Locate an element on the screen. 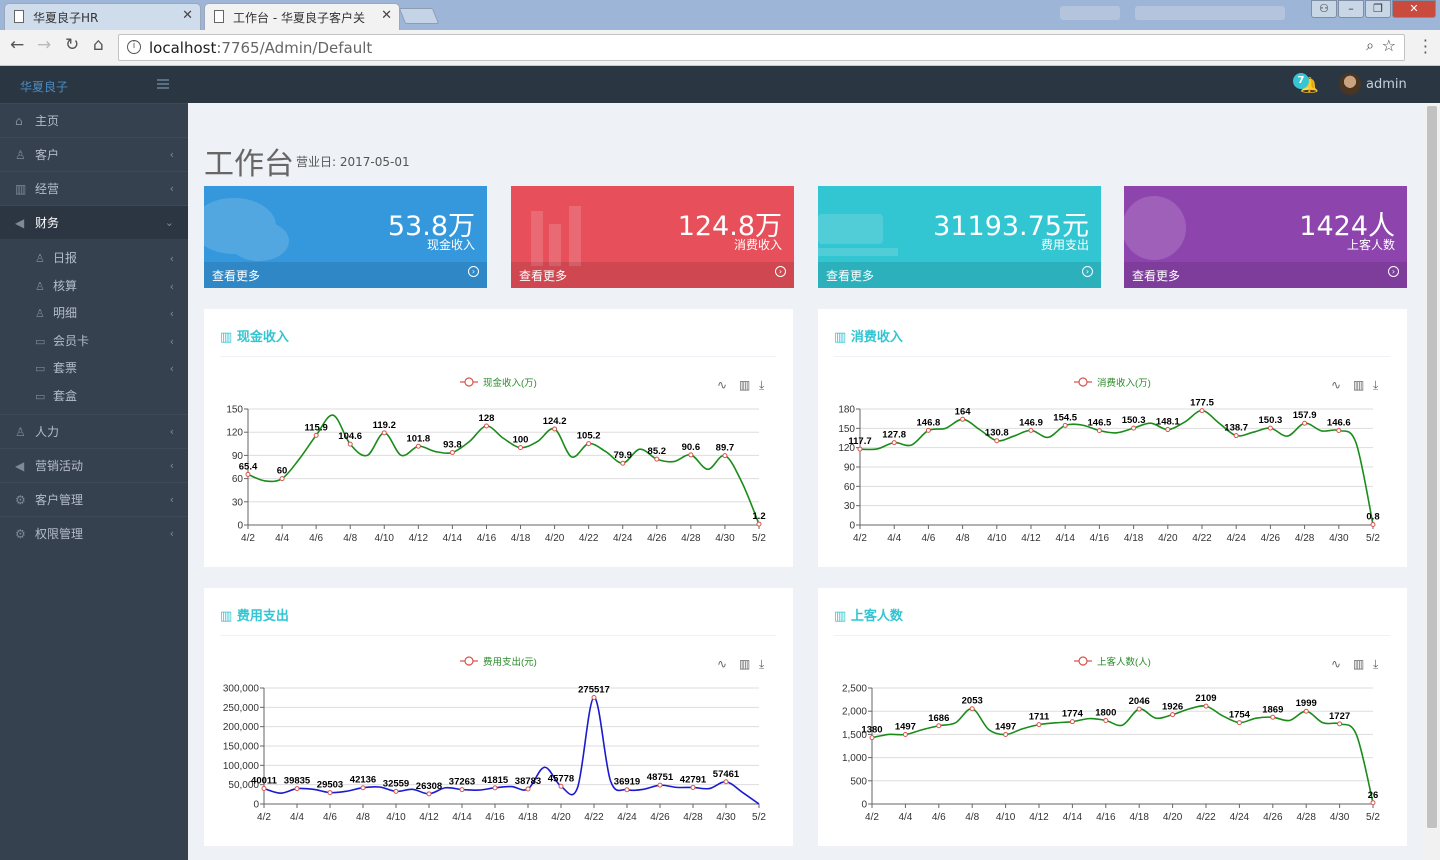 This screenshot has width=1440, height=860. reload-icon: ↻ is located at coordinates (72, 45).